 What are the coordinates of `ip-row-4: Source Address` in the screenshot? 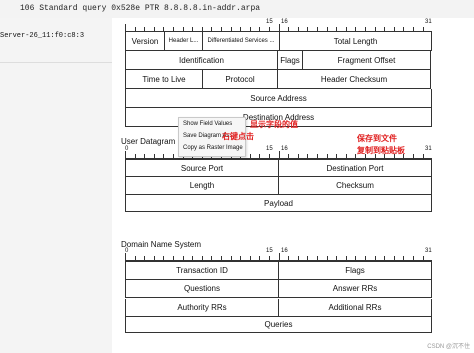 It's located at (278, 98).